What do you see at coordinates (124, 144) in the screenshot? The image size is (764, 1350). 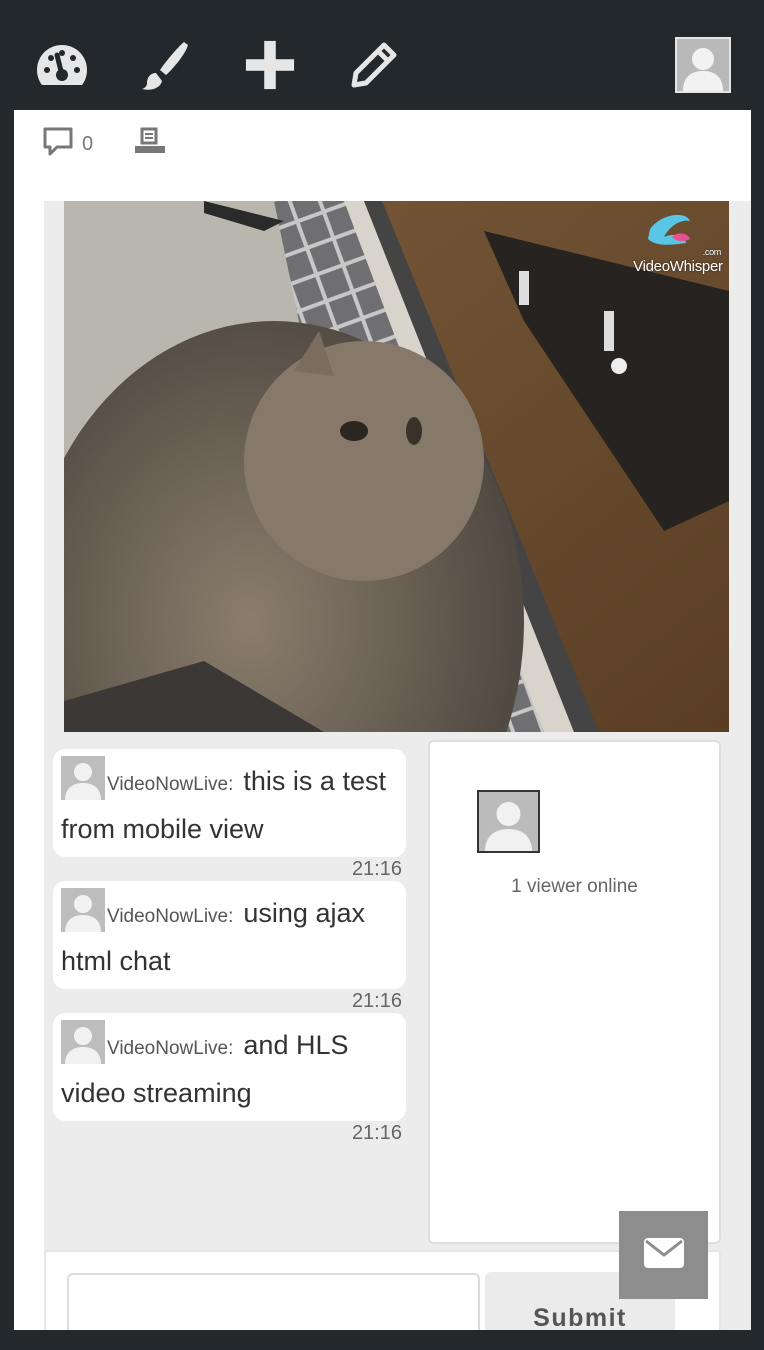 I see `post-meta: 0` at bounding box center [124, 144].